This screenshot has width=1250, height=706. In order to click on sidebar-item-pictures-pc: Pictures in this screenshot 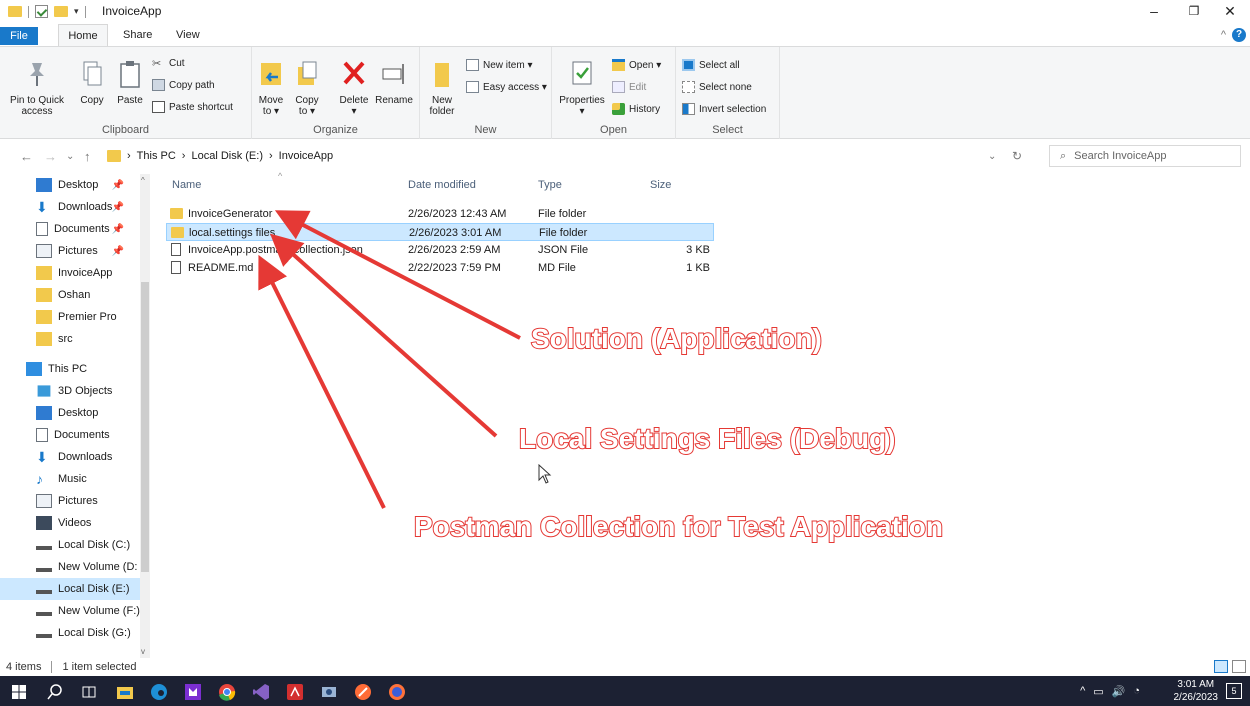, I will do `click(70, 501)`.